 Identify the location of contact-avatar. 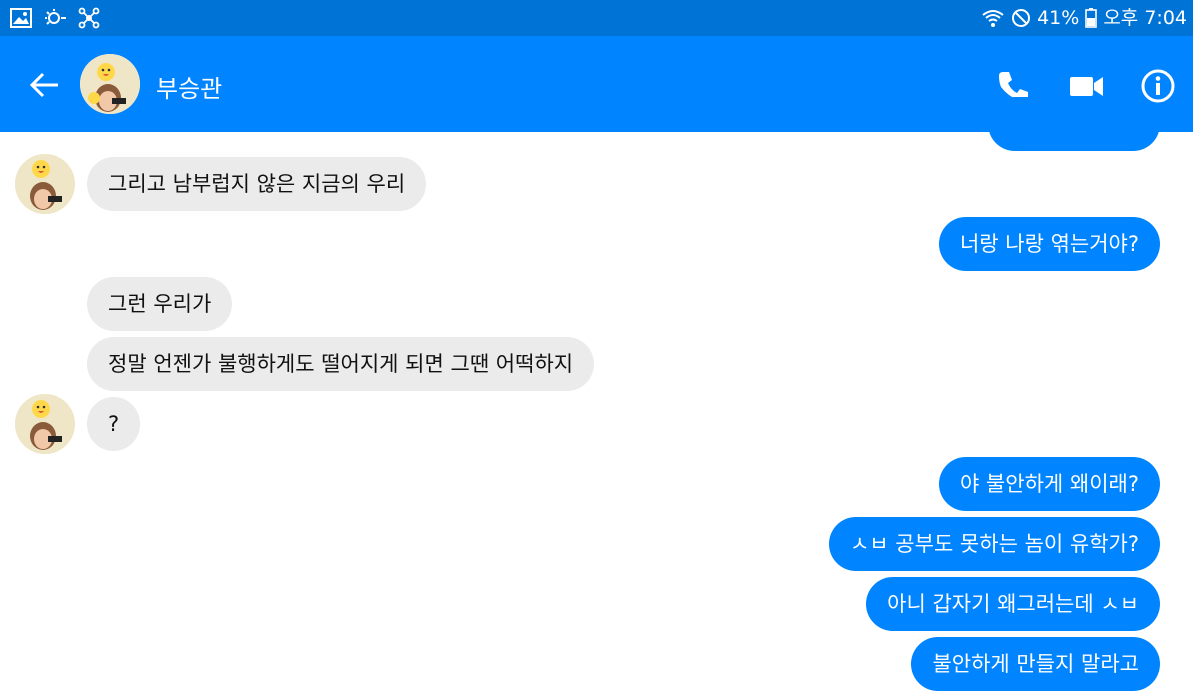
(110, 84).